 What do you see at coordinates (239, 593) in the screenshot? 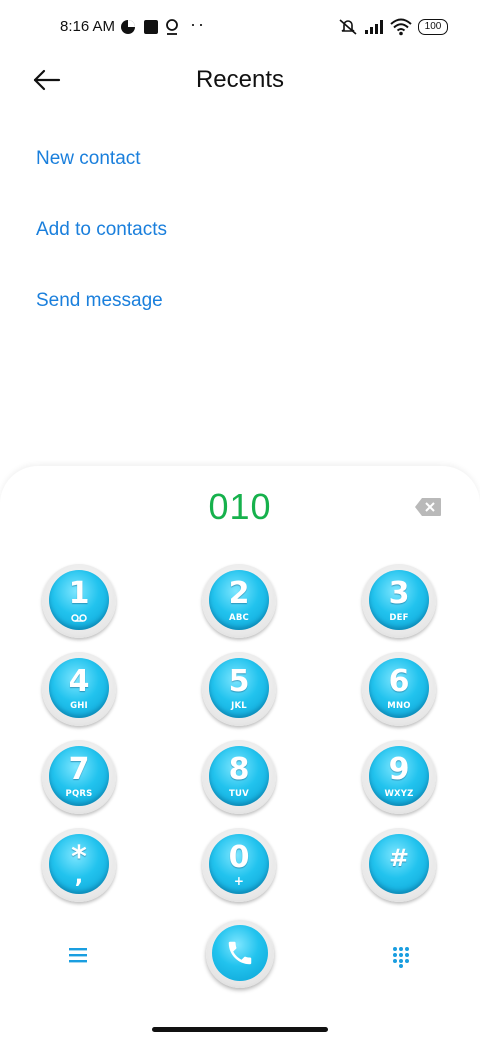
I see `key-digit: 2` at bounding box center [239, 593].